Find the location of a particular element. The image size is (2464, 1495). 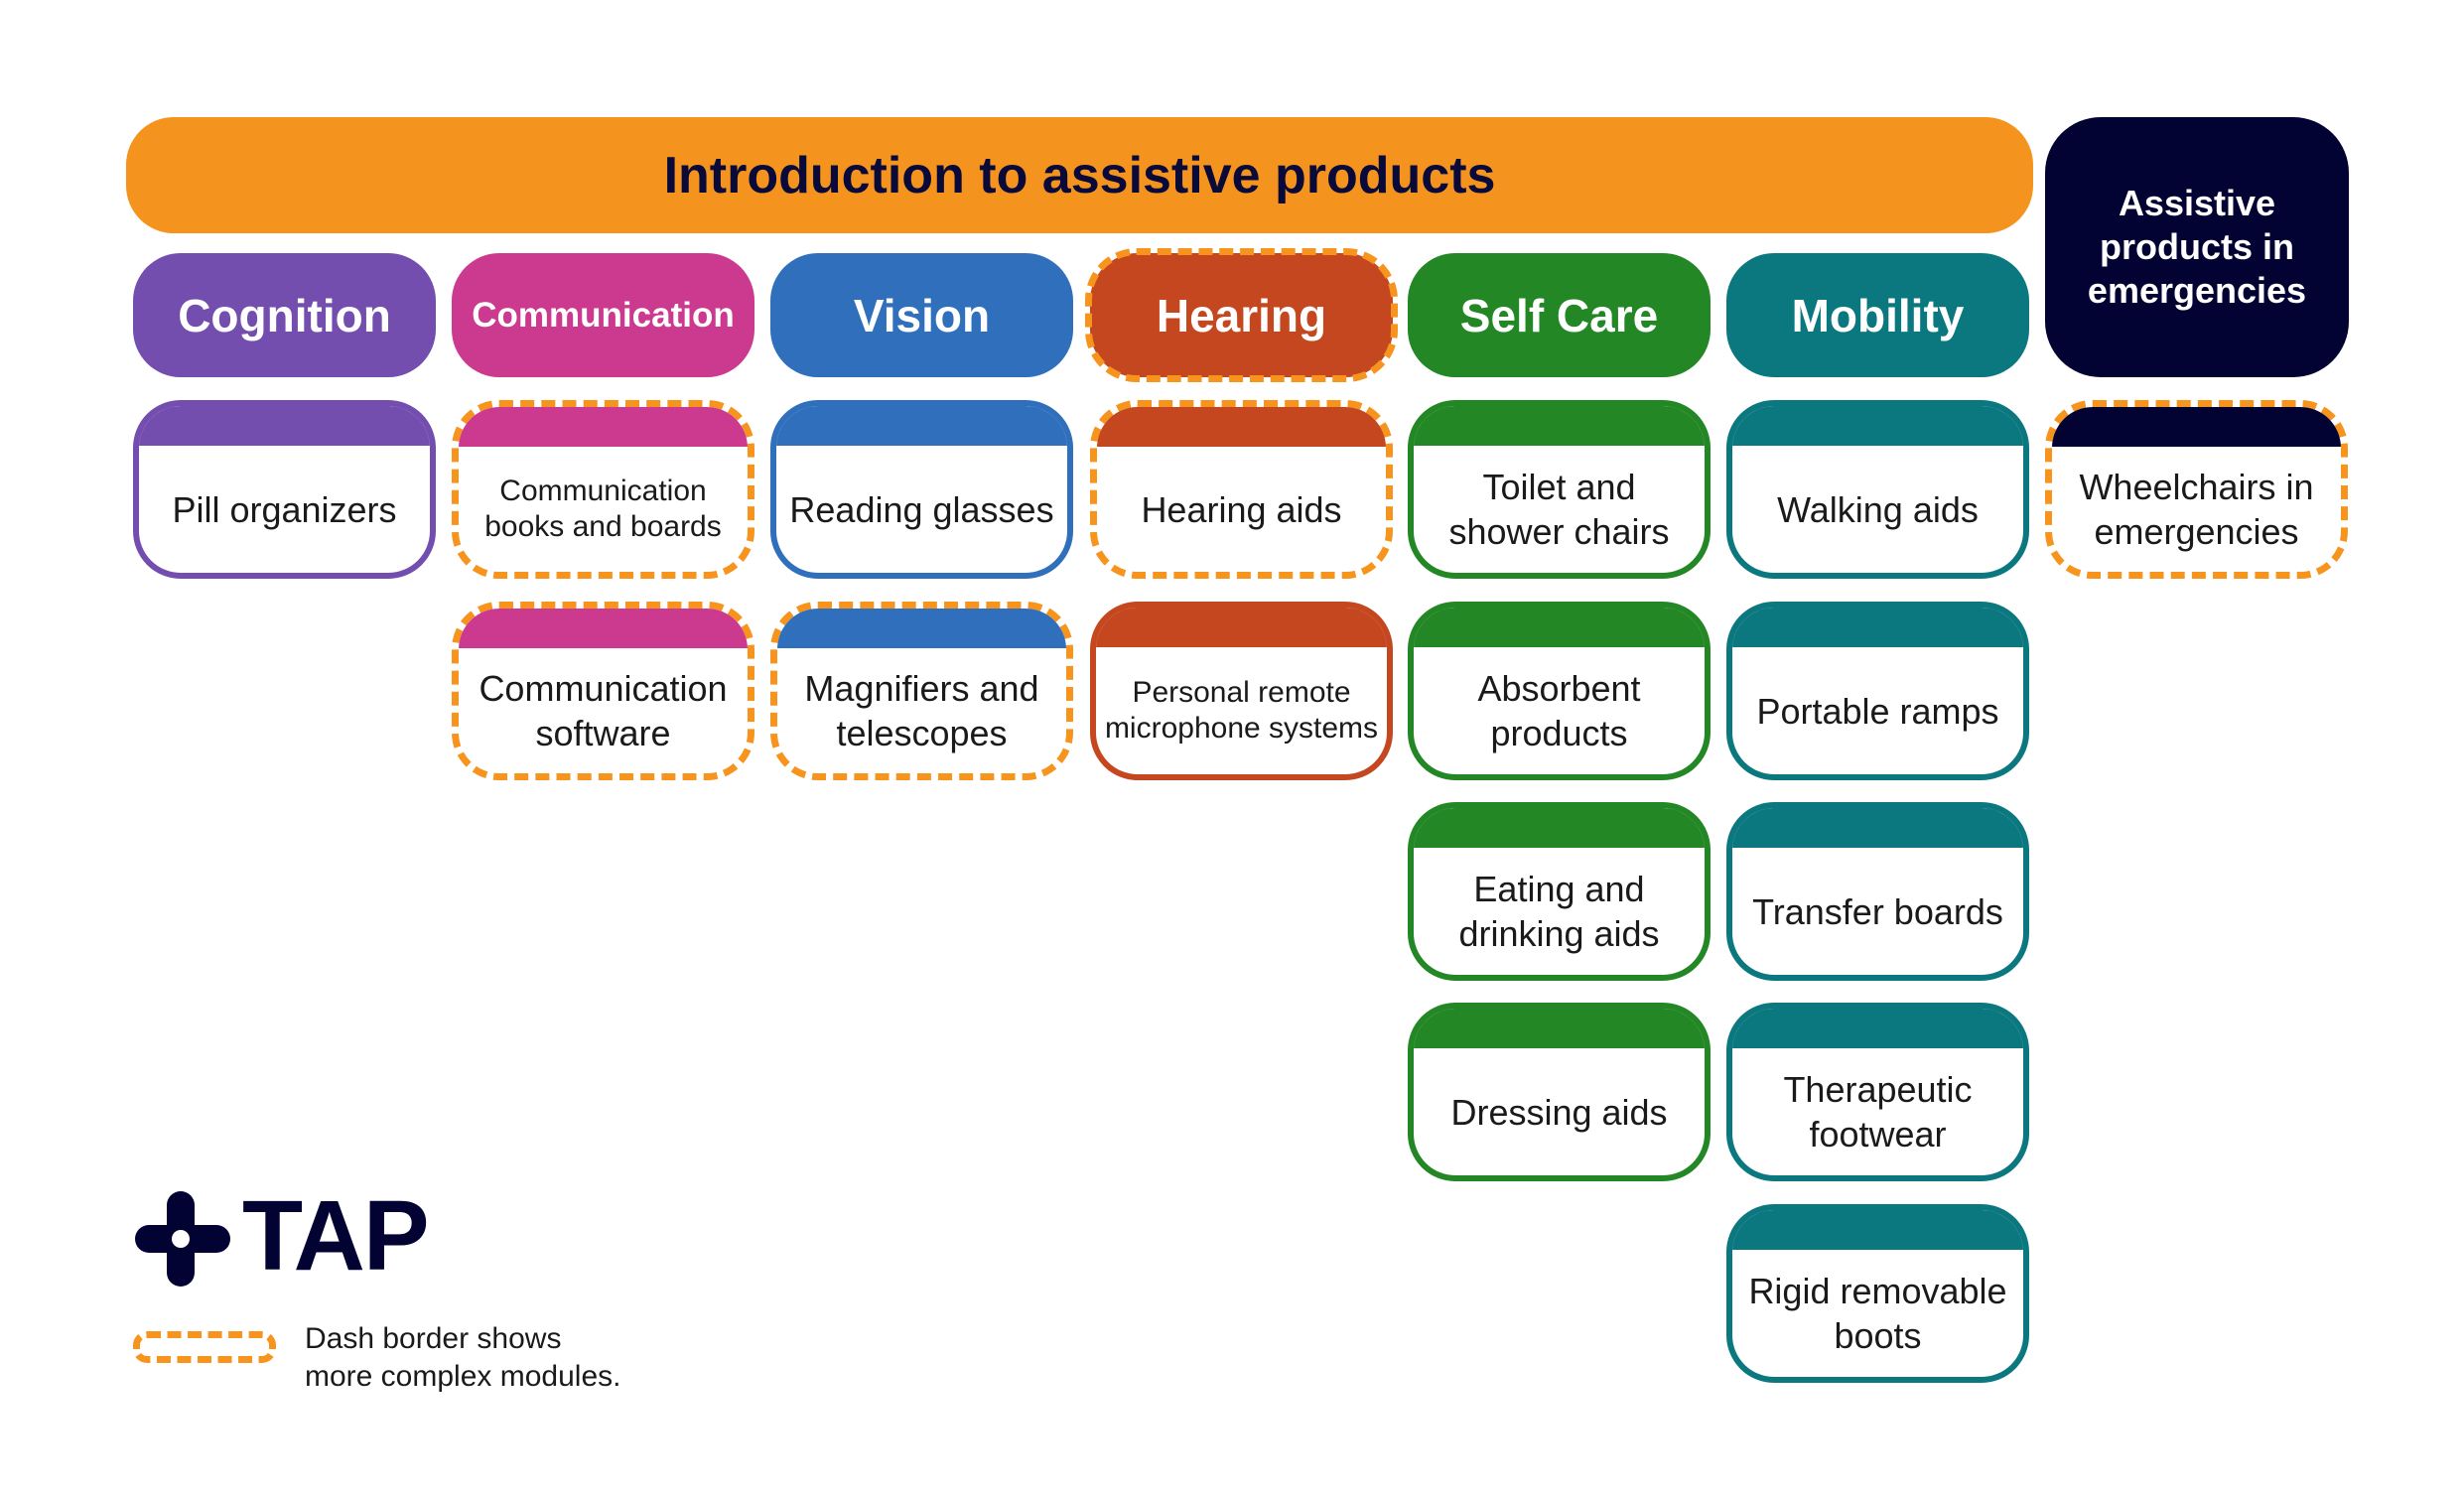

emergency-header: Assistive products in emergencies is located at coordinates (2197, 247).